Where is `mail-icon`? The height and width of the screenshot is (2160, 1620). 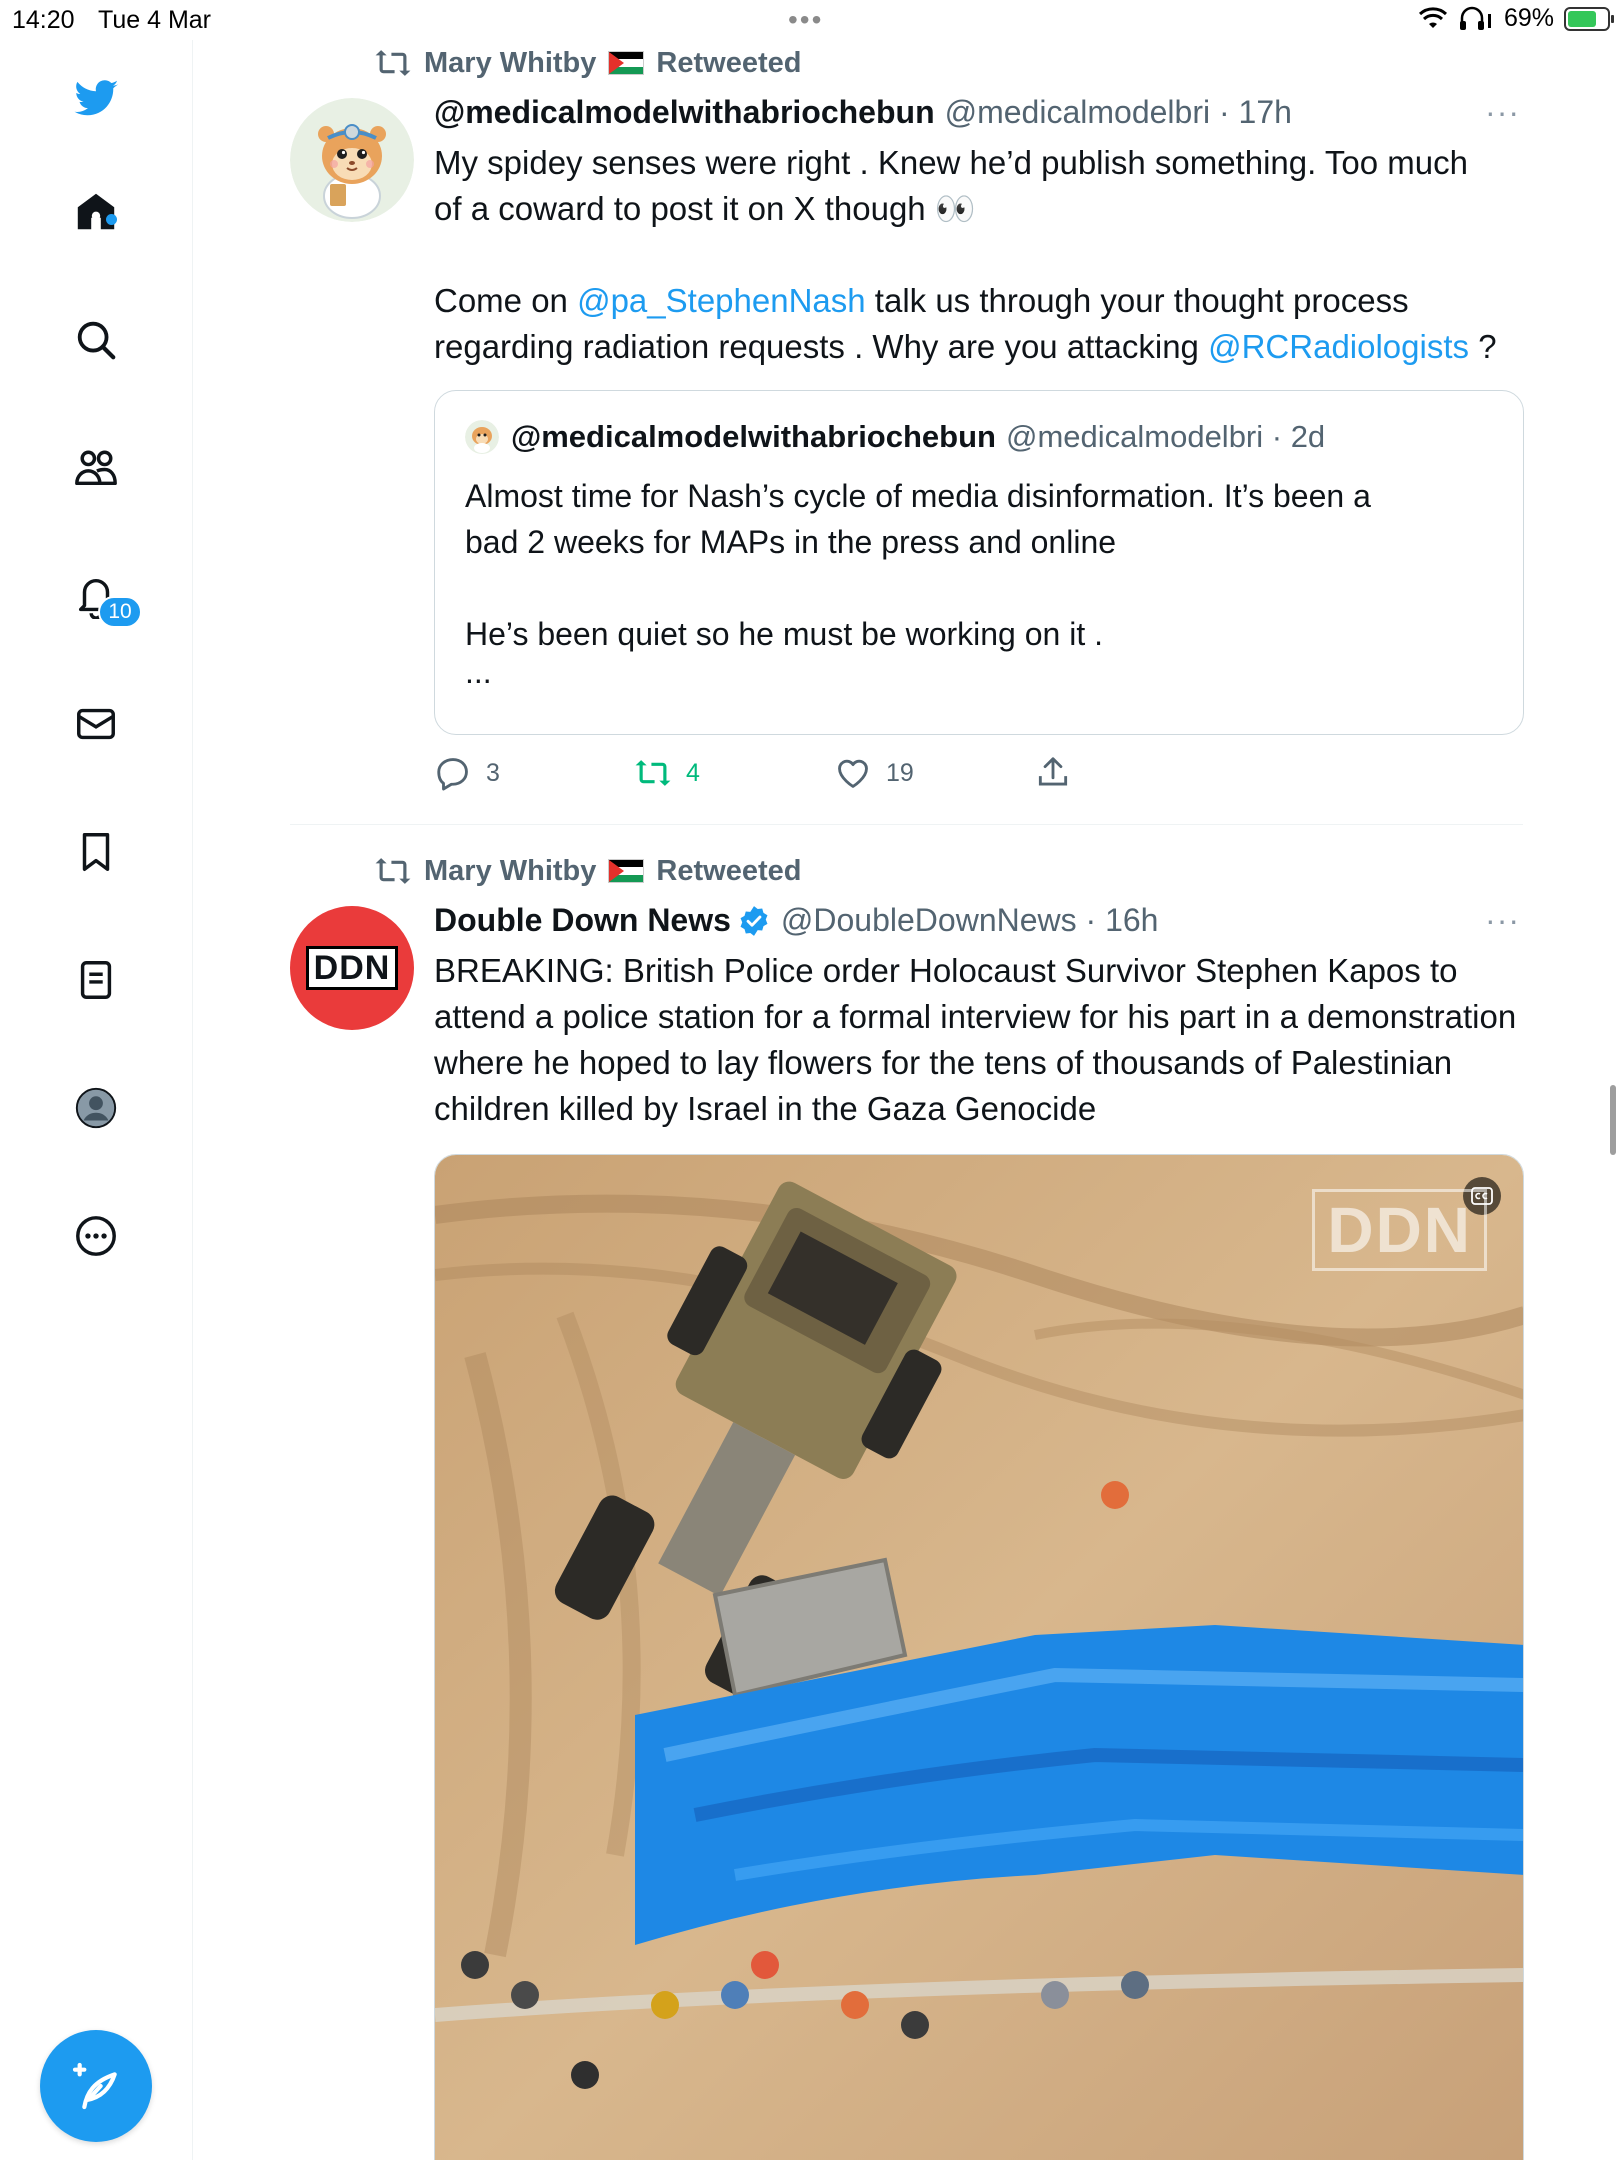 mail-icon is located at coordinates (96, 724).